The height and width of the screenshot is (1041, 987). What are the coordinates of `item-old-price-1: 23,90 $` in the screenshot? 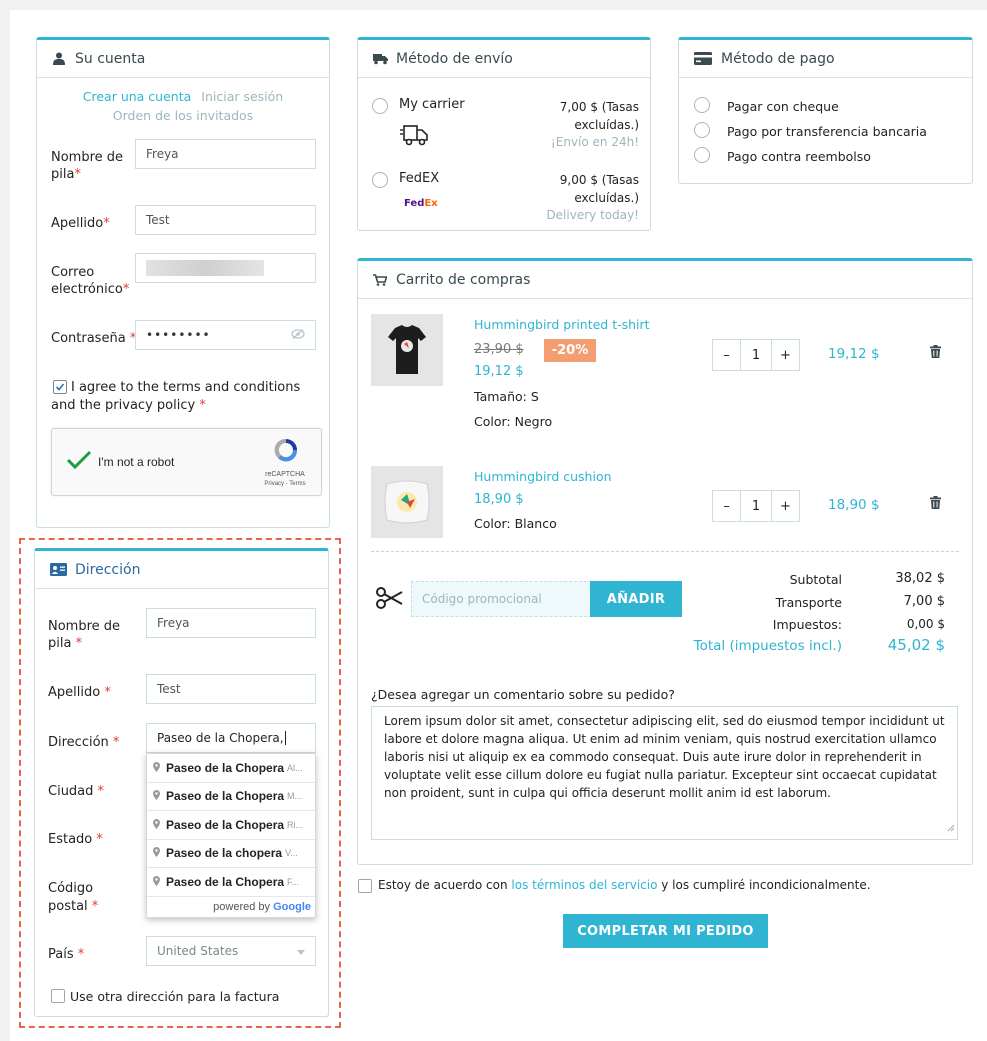 It's located at (499, 349).